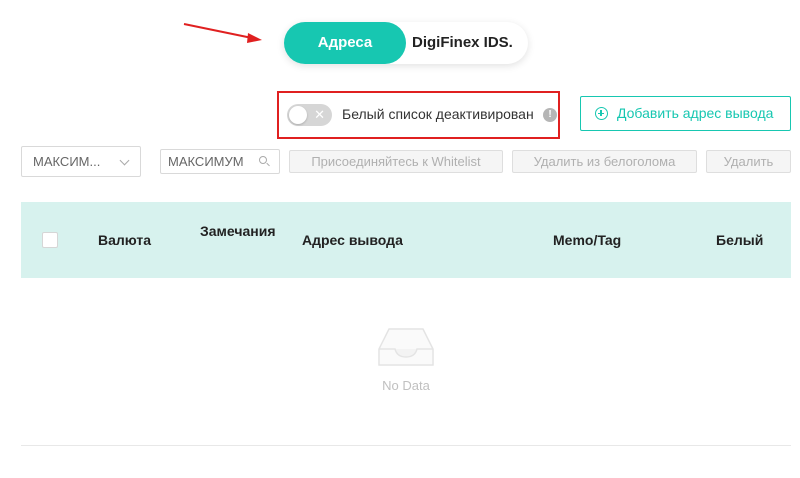 This screenshot has width=800, height=478. What do you see at coordinates (309, 115) in the screenshot?
I see `whitelist-toggle: ✕` at bounding box center [309, 115].